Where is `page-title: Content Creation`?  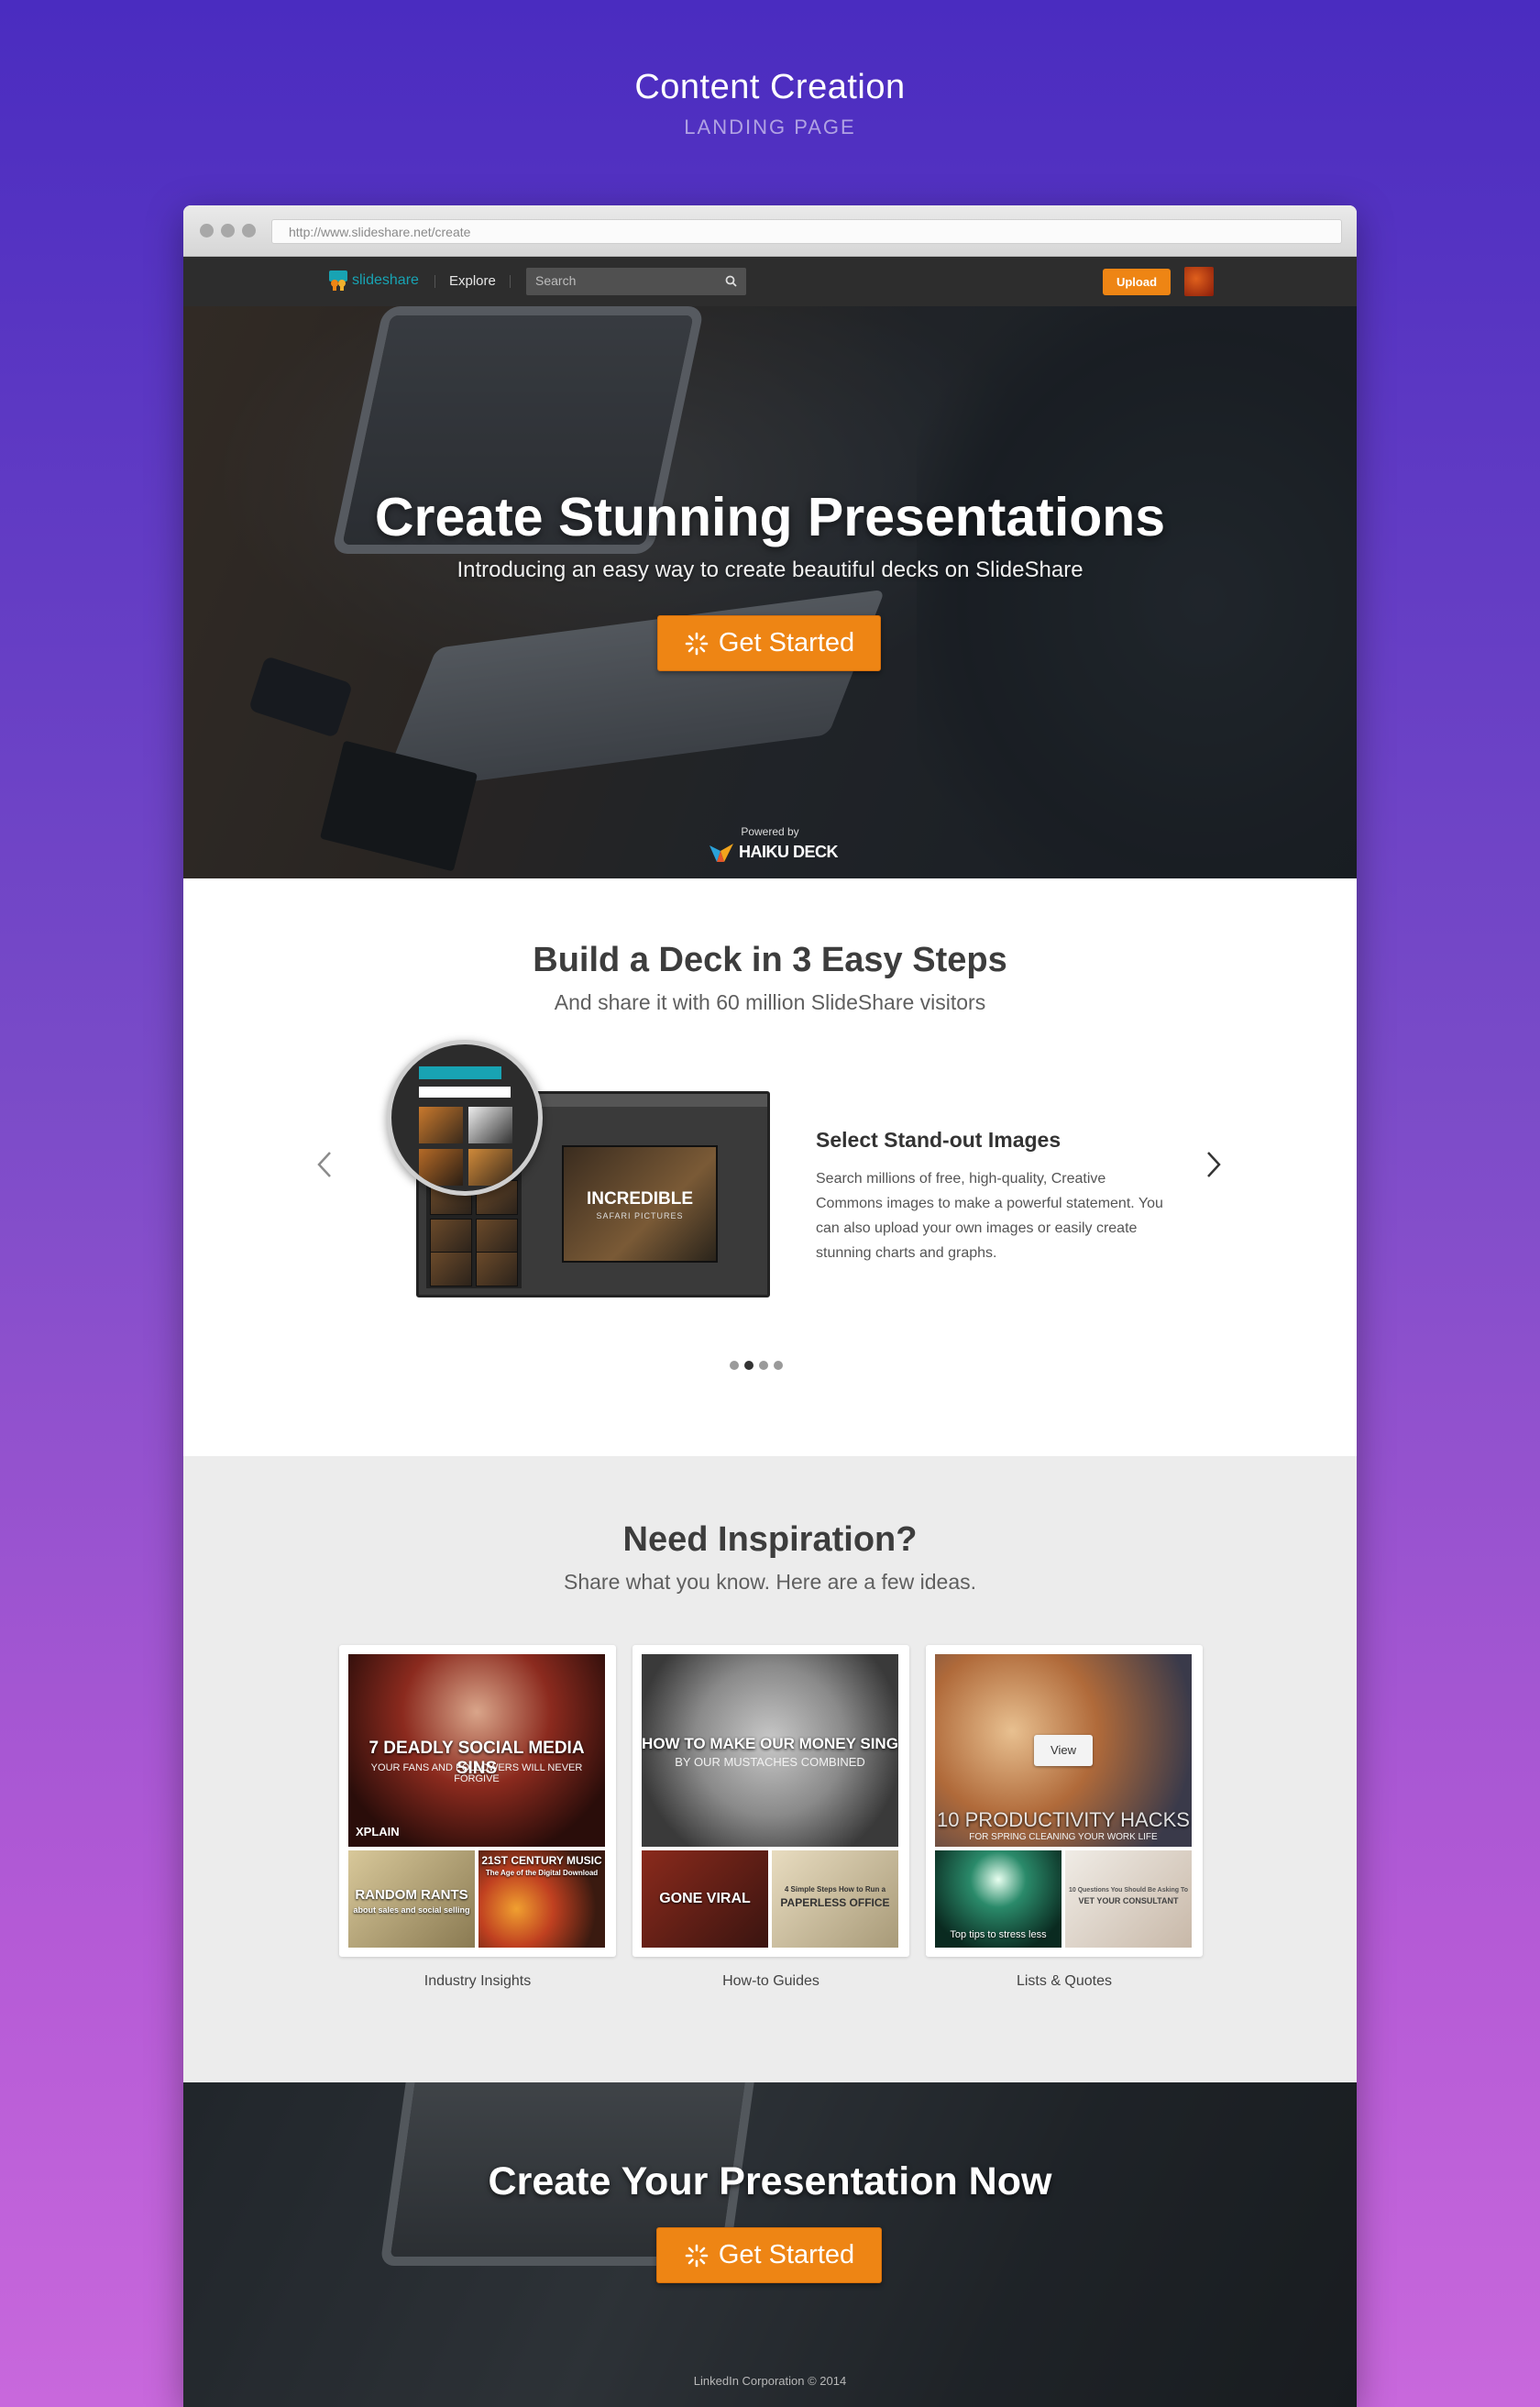 page-title: Content Creation is located at coordinates (770, 87).